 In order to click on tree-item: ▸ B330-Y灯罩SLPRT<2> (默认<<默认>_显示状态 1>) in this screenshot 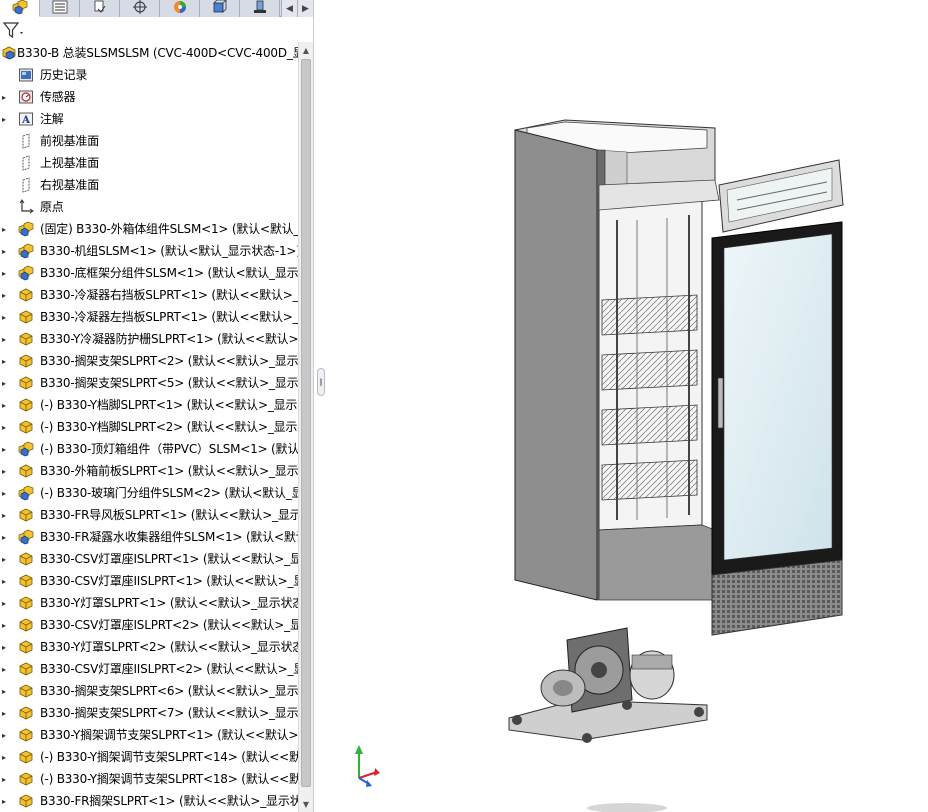, I will do `click(149, 647)`.